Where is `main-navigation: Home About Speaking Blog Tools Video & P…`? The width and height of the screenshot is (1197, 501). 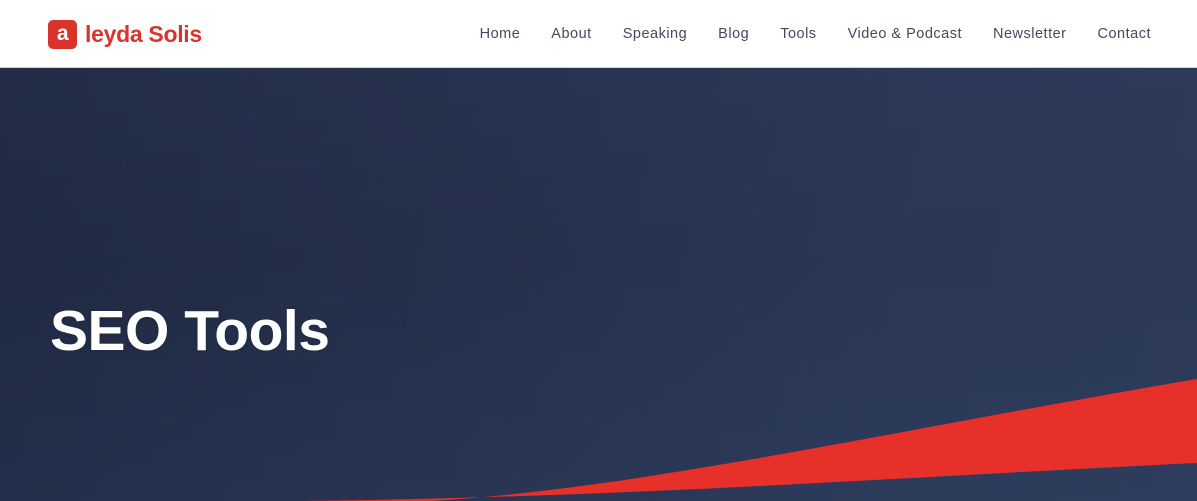 main-navigation: Home About Speaking Blog Tools Video & P… is located at coordinates (815, 34).